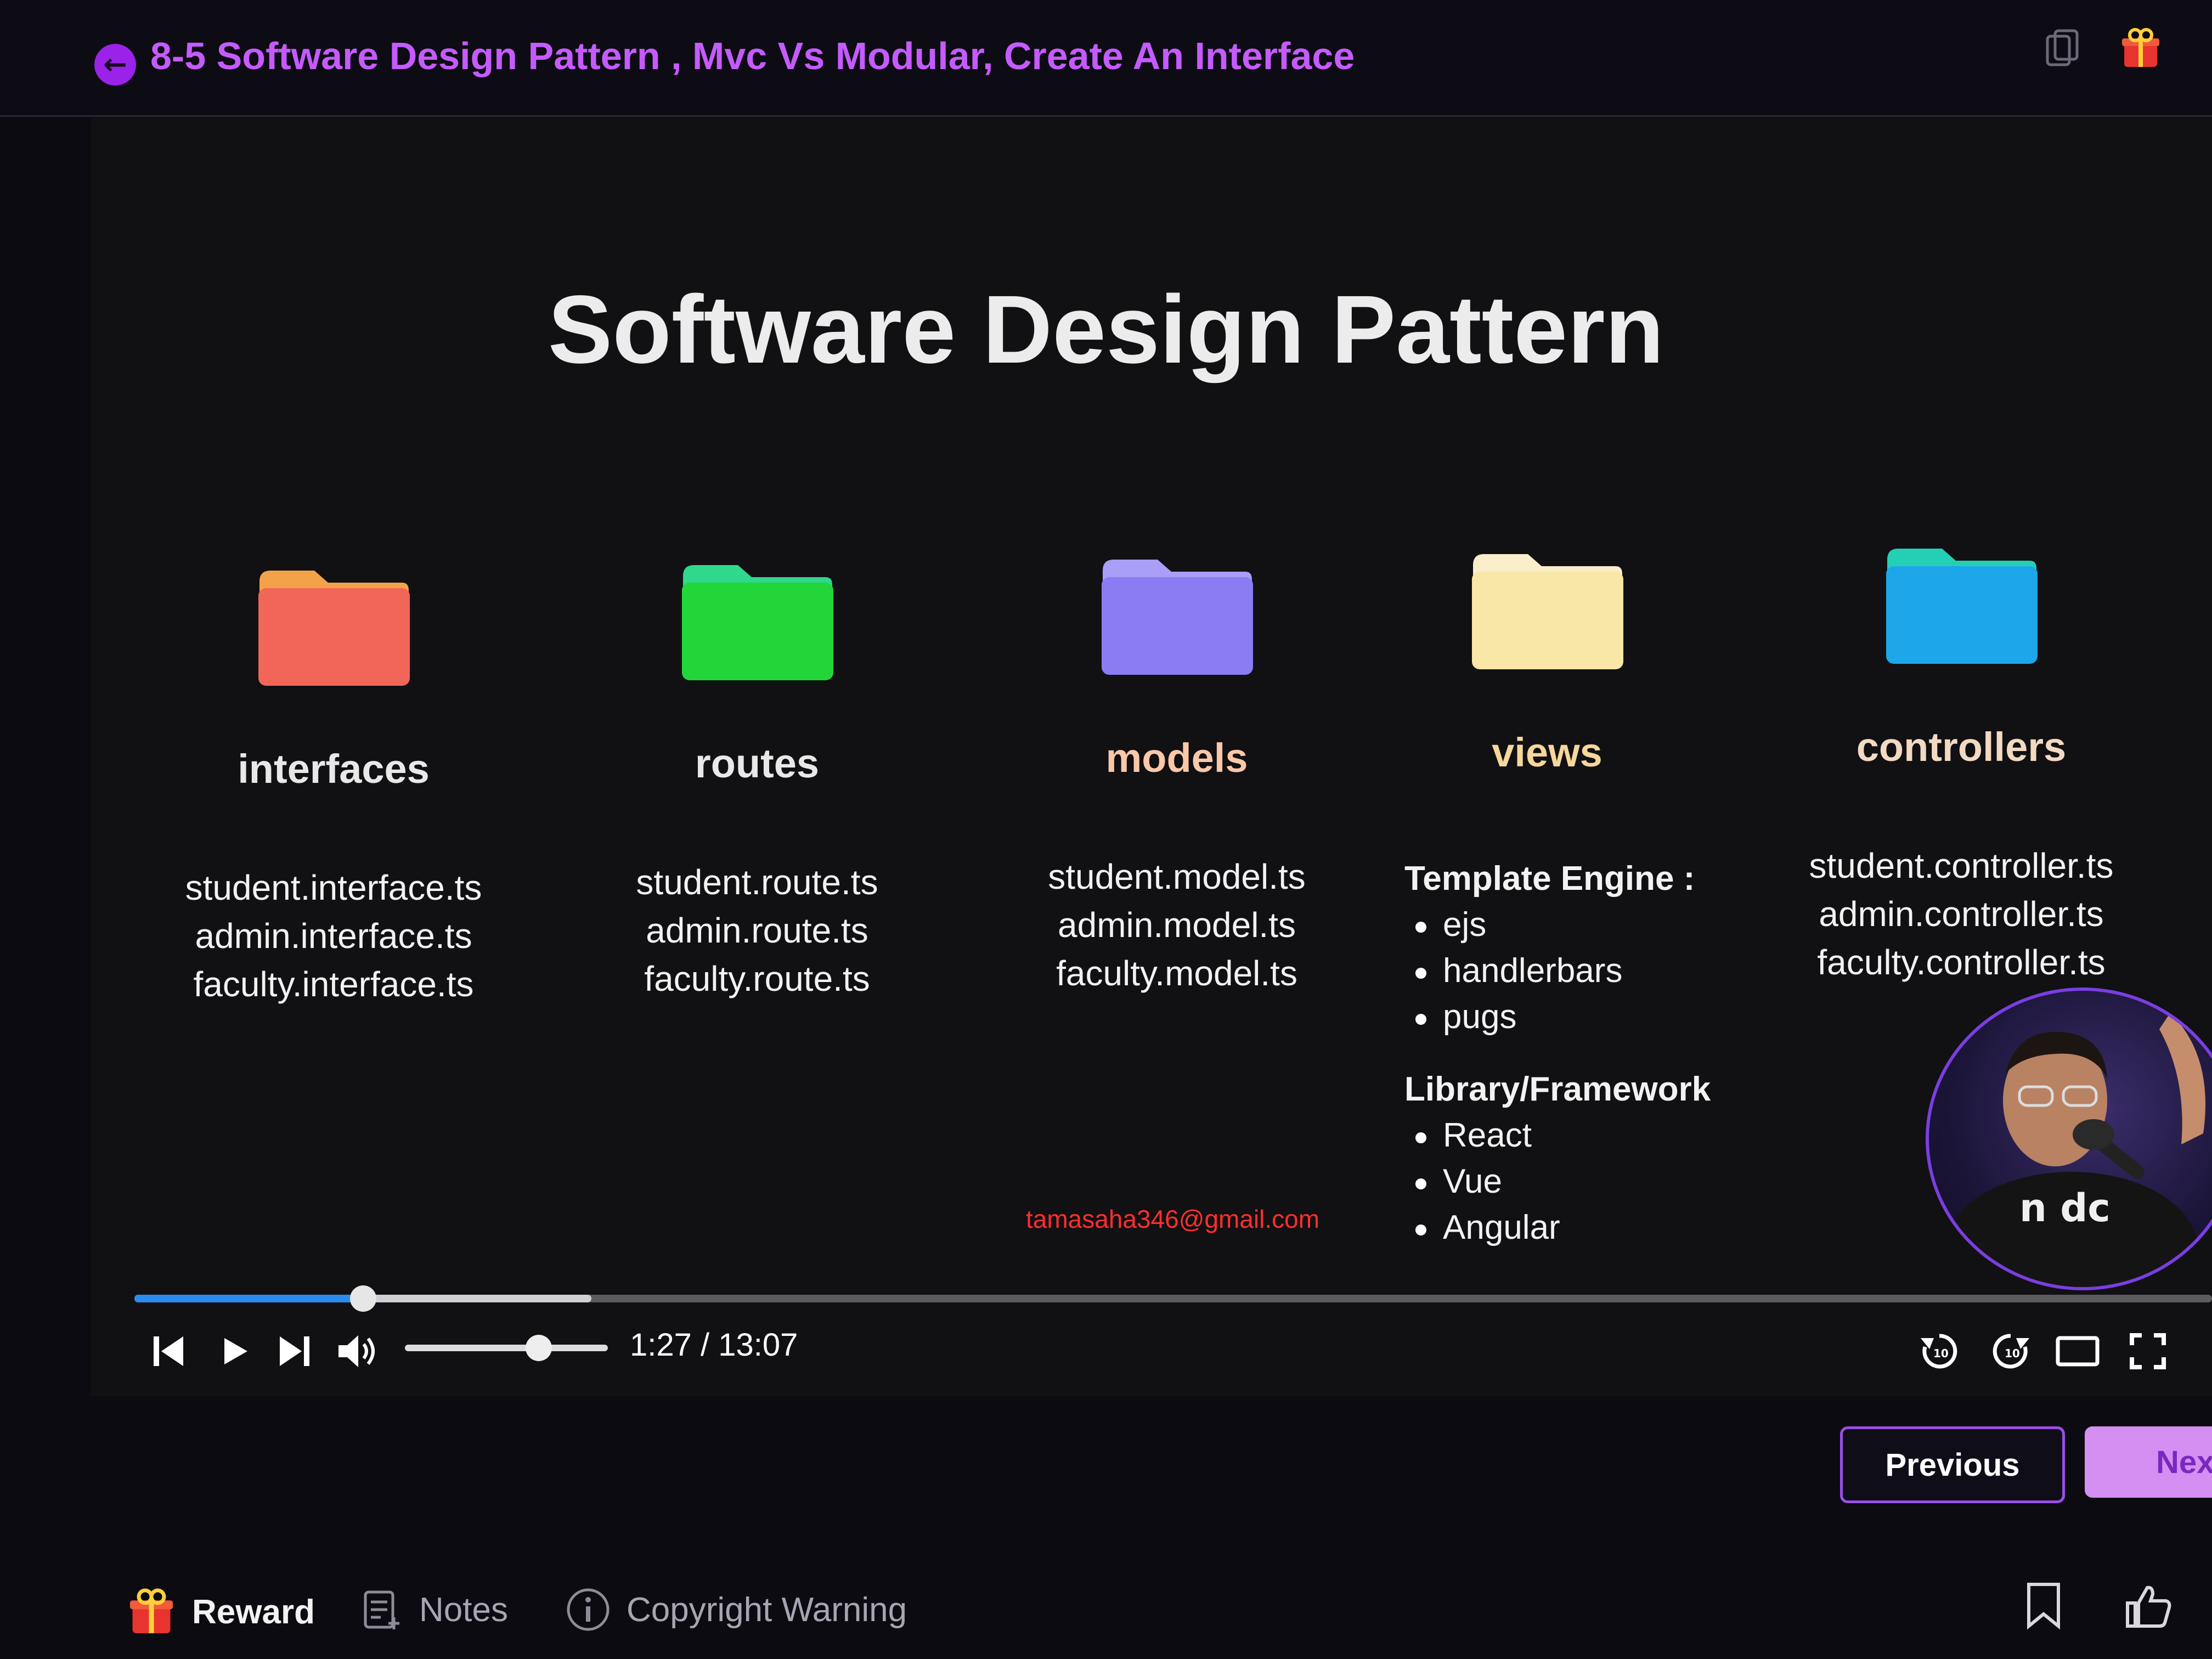  I want to click on bottom-toolbar: Reward Notes Copyright Warning, so click(1106, 1614).